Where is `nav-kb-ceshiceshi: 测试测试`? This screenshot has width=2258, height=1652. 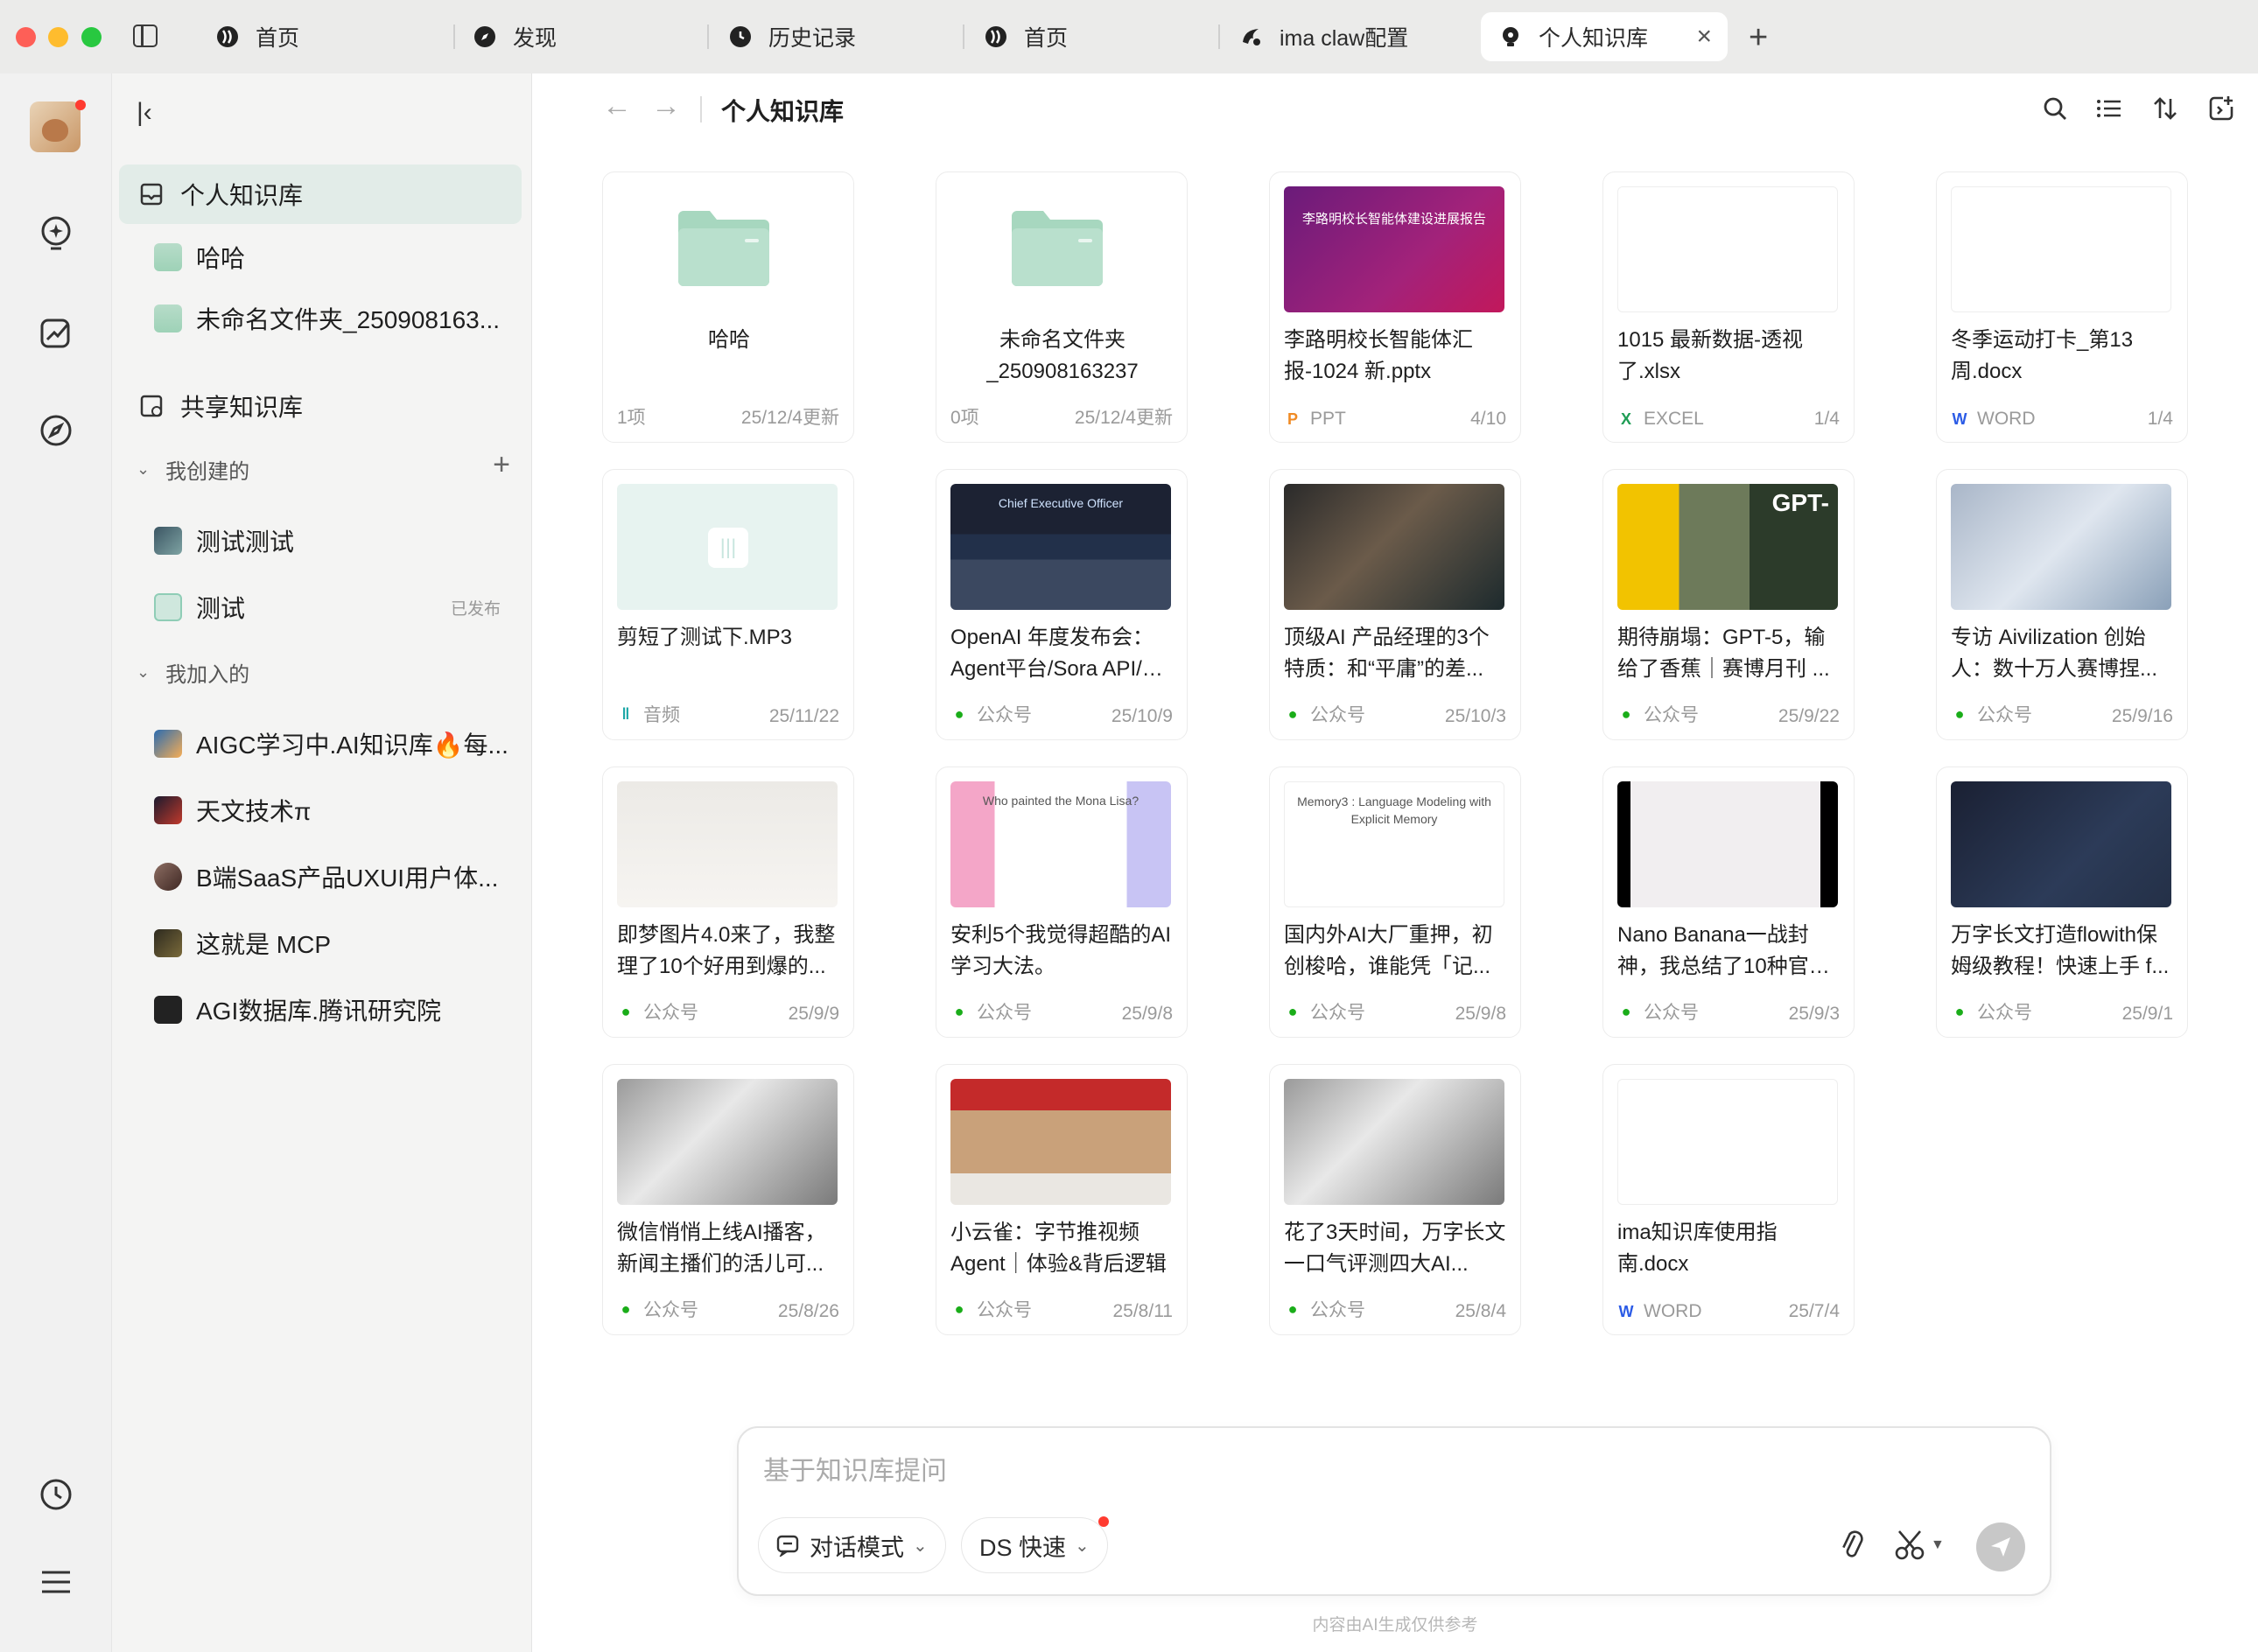
nav-kb-ceshiceshi: 测试测试 is located at coordinates (338, 541).